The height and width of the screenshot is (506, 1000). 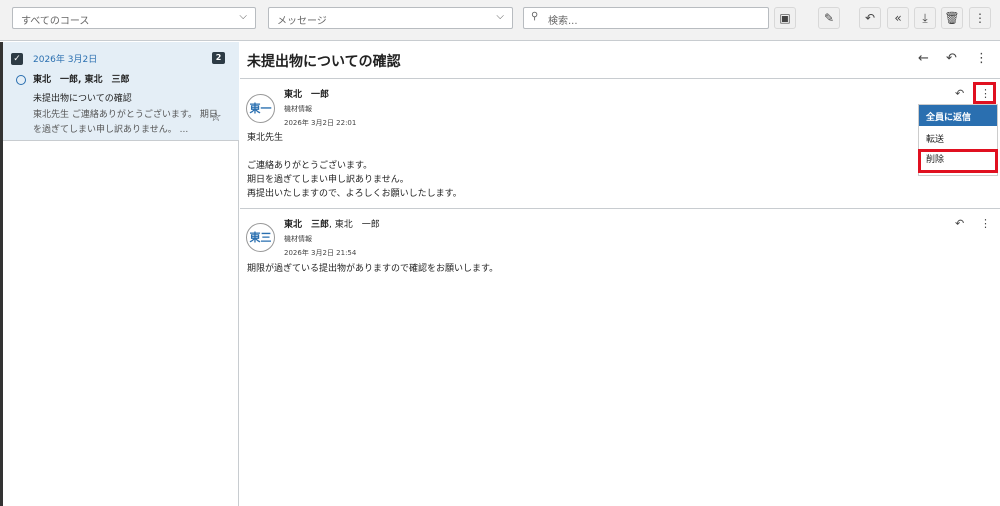 What do you see at coordinates (307, 225) in the screenshot?
I see `sender: 東北 三郎` at bounding box center [307, 225].